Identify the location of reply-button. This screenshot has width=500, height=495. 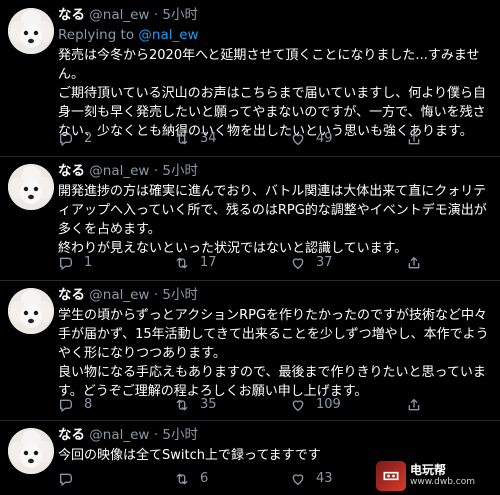
(116, 479).